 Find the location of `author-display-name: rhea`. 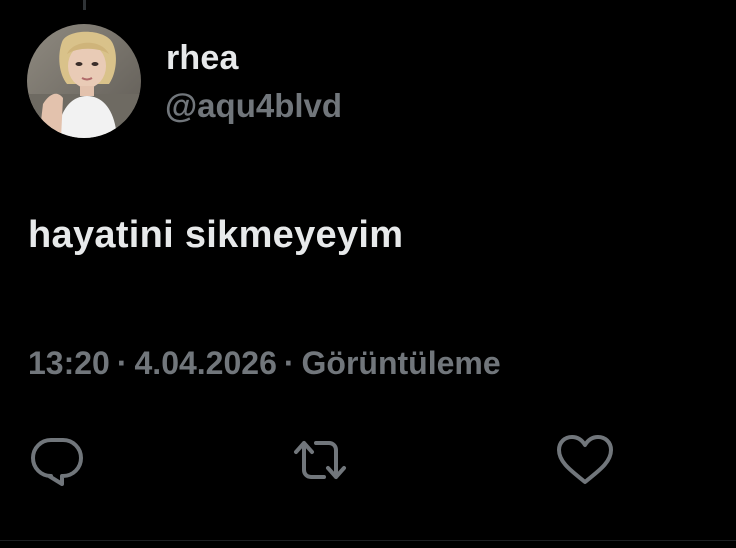

author-display-name: rhea is located at coordinates (202, 58).